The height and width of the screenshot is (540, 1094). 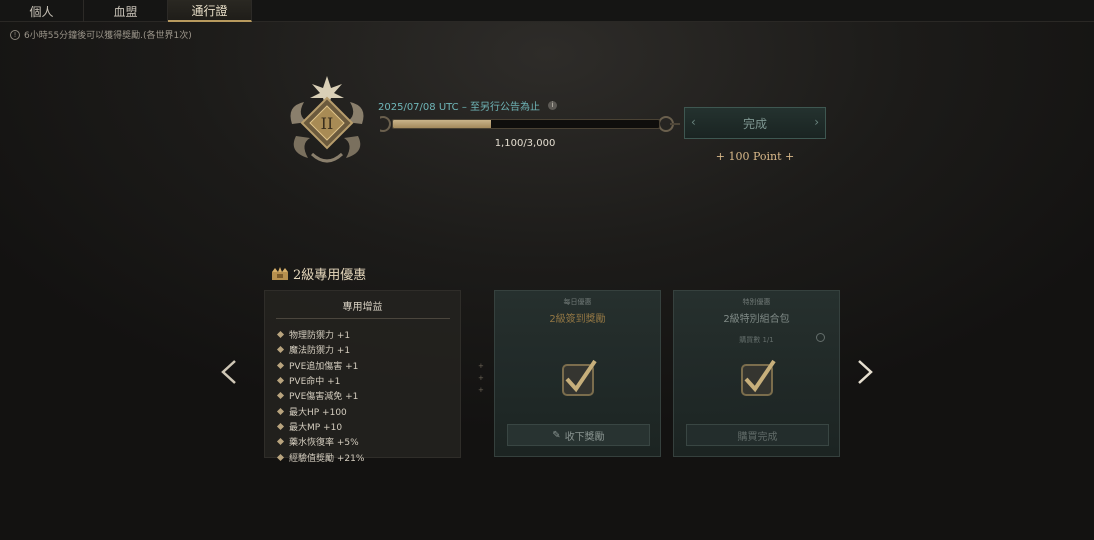 What do you see at coordinates (362, 318) in the screenshot?
I see `divider` at bounding box center [362, 318].